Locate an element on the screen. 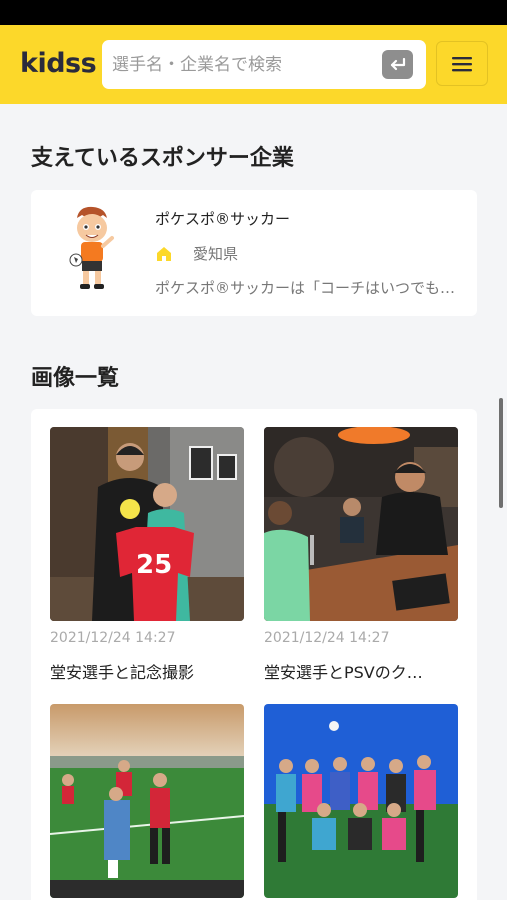 This screenshot has width=507, height=900. photo-restaurant-table is located at coordinates (361, 524).